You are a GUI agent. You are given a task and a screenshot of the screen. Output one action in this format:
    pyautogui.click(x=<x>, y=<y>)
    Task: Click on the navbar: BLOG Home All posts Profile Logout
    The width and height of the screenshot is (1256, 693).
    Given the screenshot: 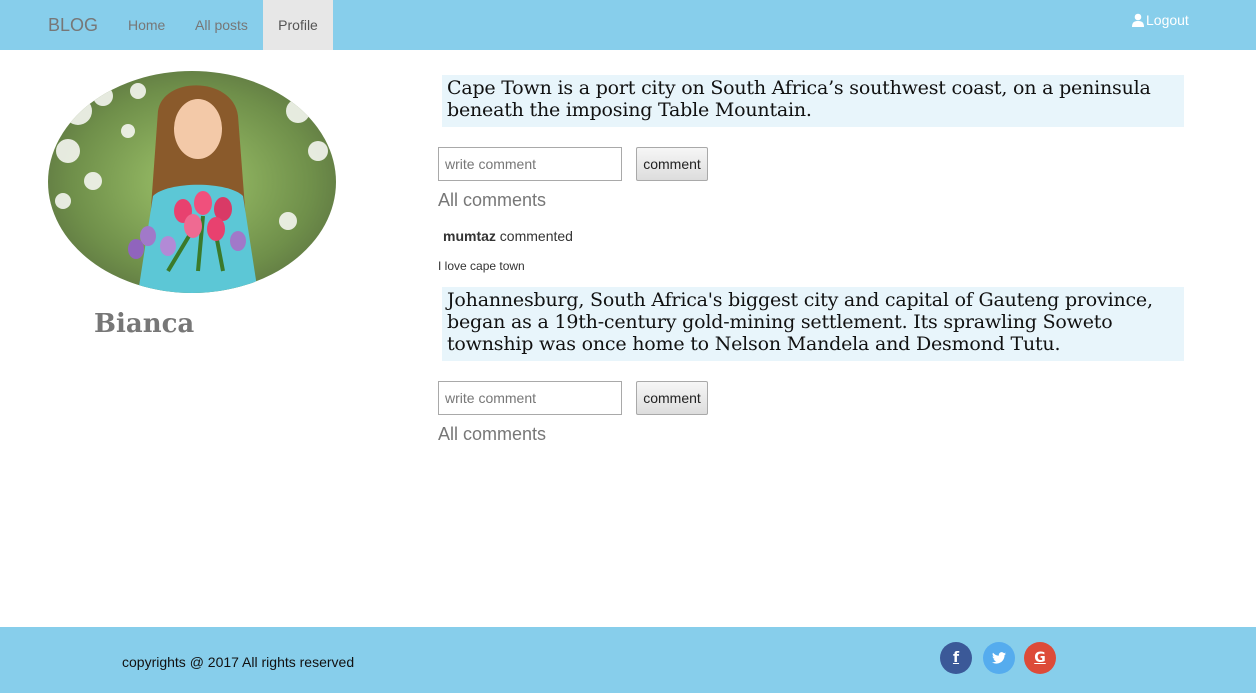 What is the action you would take?
    pyautogui.click(x=628, y=25)
    